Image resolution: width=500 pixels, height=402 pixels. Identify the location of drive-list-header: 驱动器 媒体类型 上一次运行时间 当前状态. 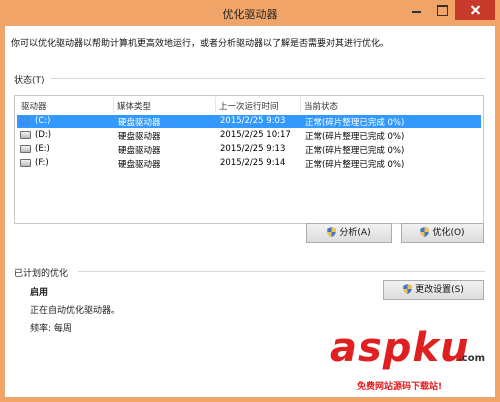
(249, 105).